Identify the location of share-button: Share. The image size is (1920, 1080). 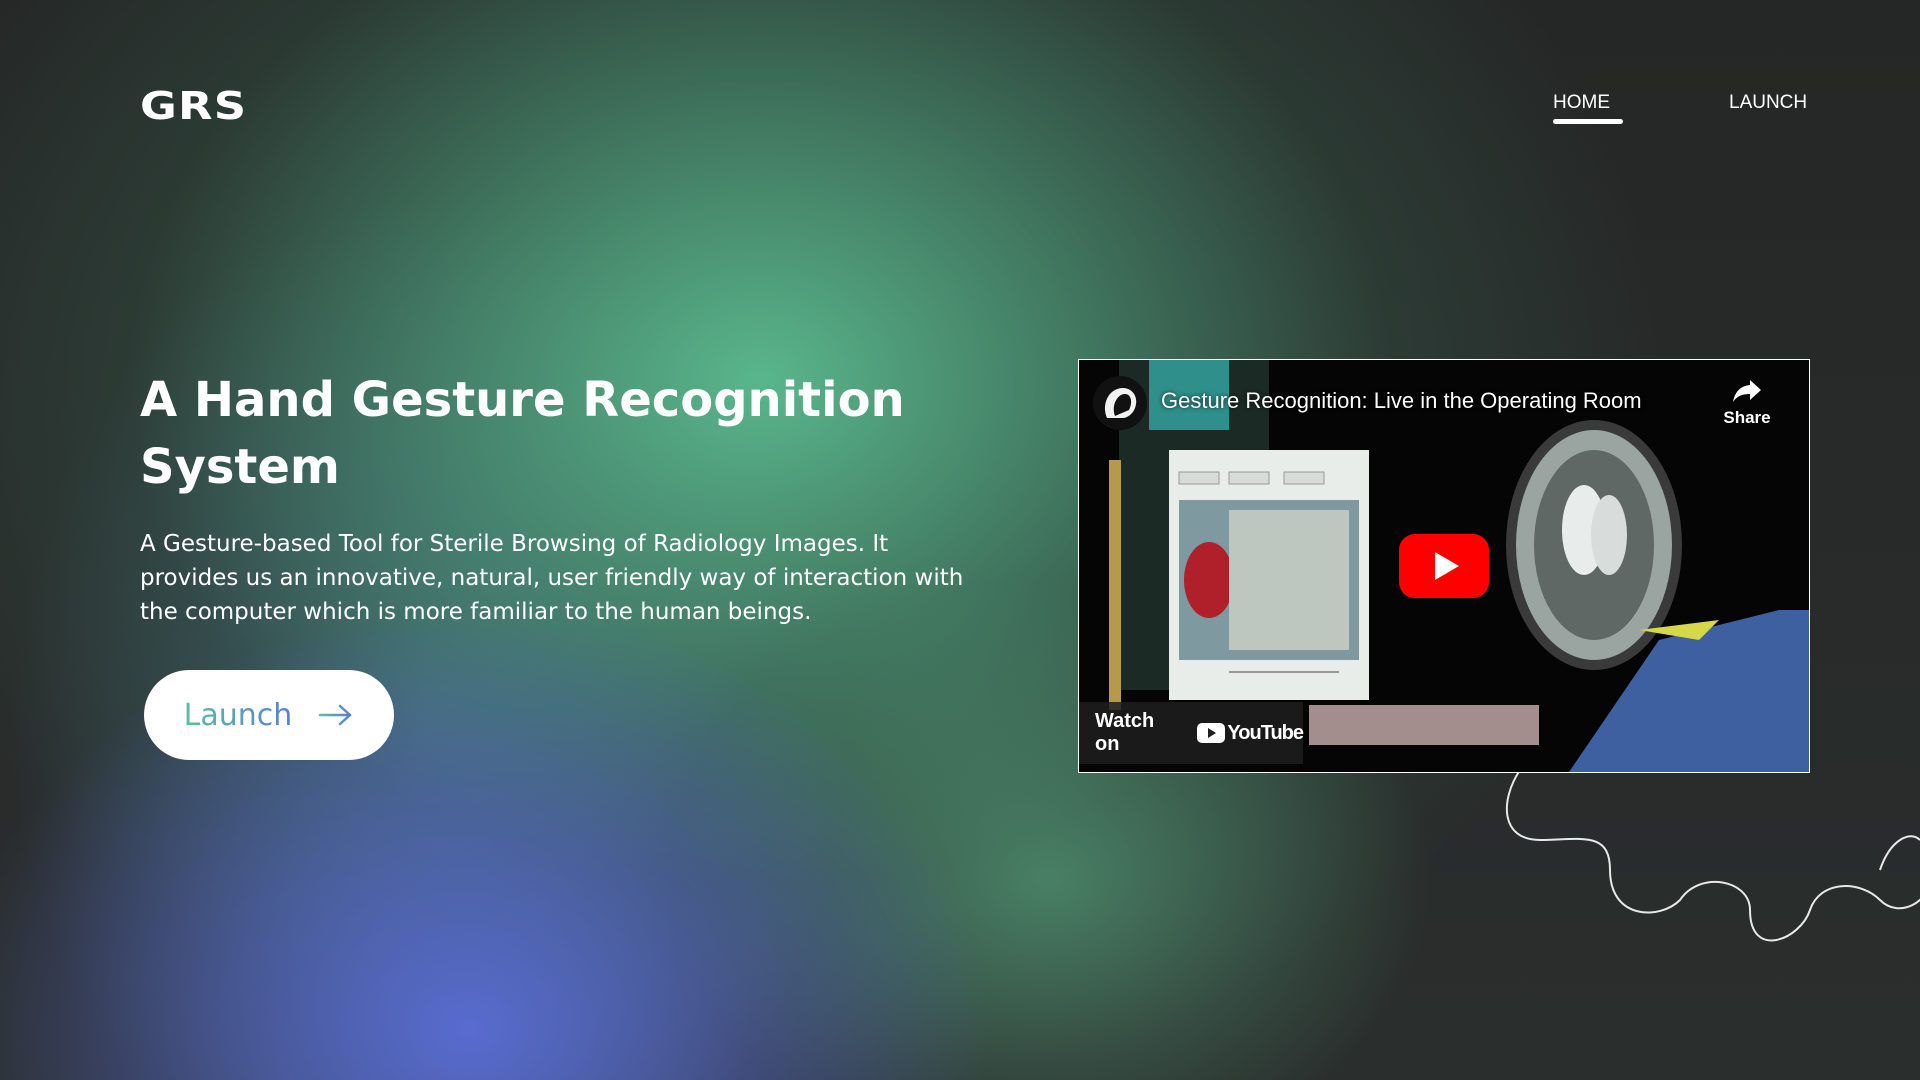
(1747, 406).